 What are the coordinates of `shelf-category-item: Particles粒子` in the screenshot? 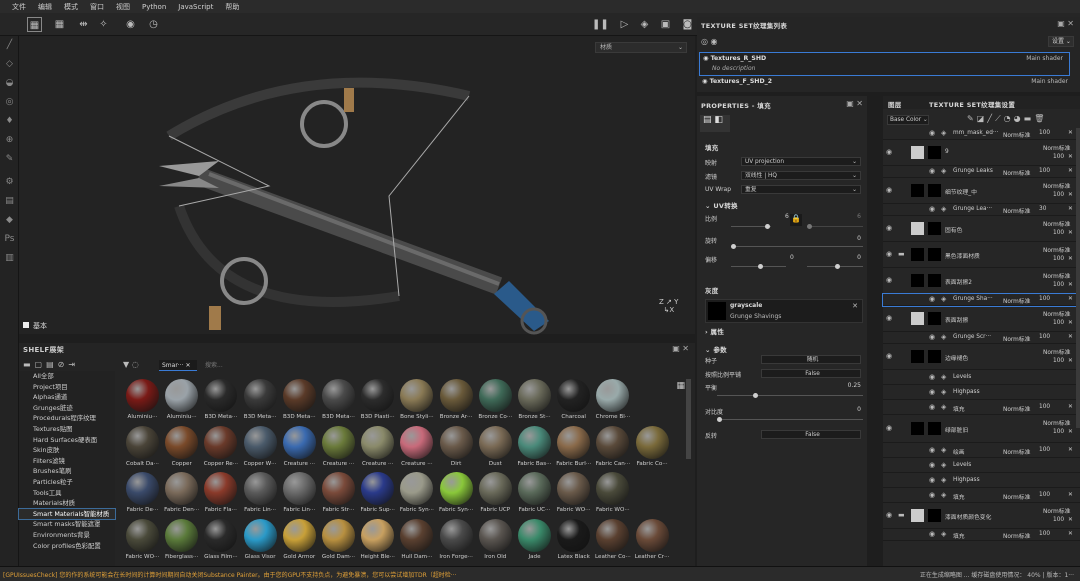 It's located at (67, 482).